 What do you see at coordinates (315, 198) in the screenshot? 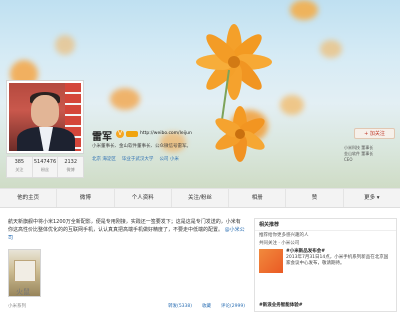
I see `tab-likes: 赞` at bounding box center [315, 198].